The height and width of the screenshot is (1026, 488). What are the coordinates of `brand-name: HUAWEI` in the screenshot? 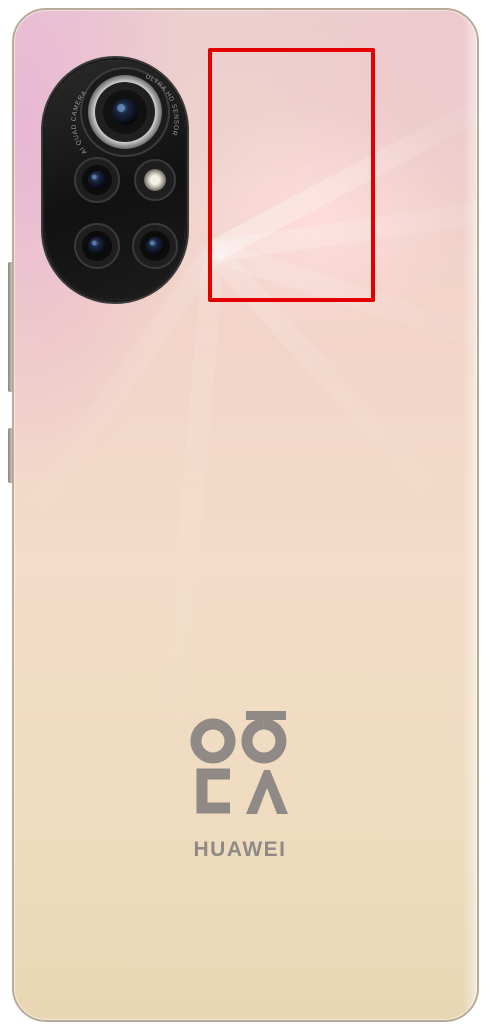 It's located at (240, 849).